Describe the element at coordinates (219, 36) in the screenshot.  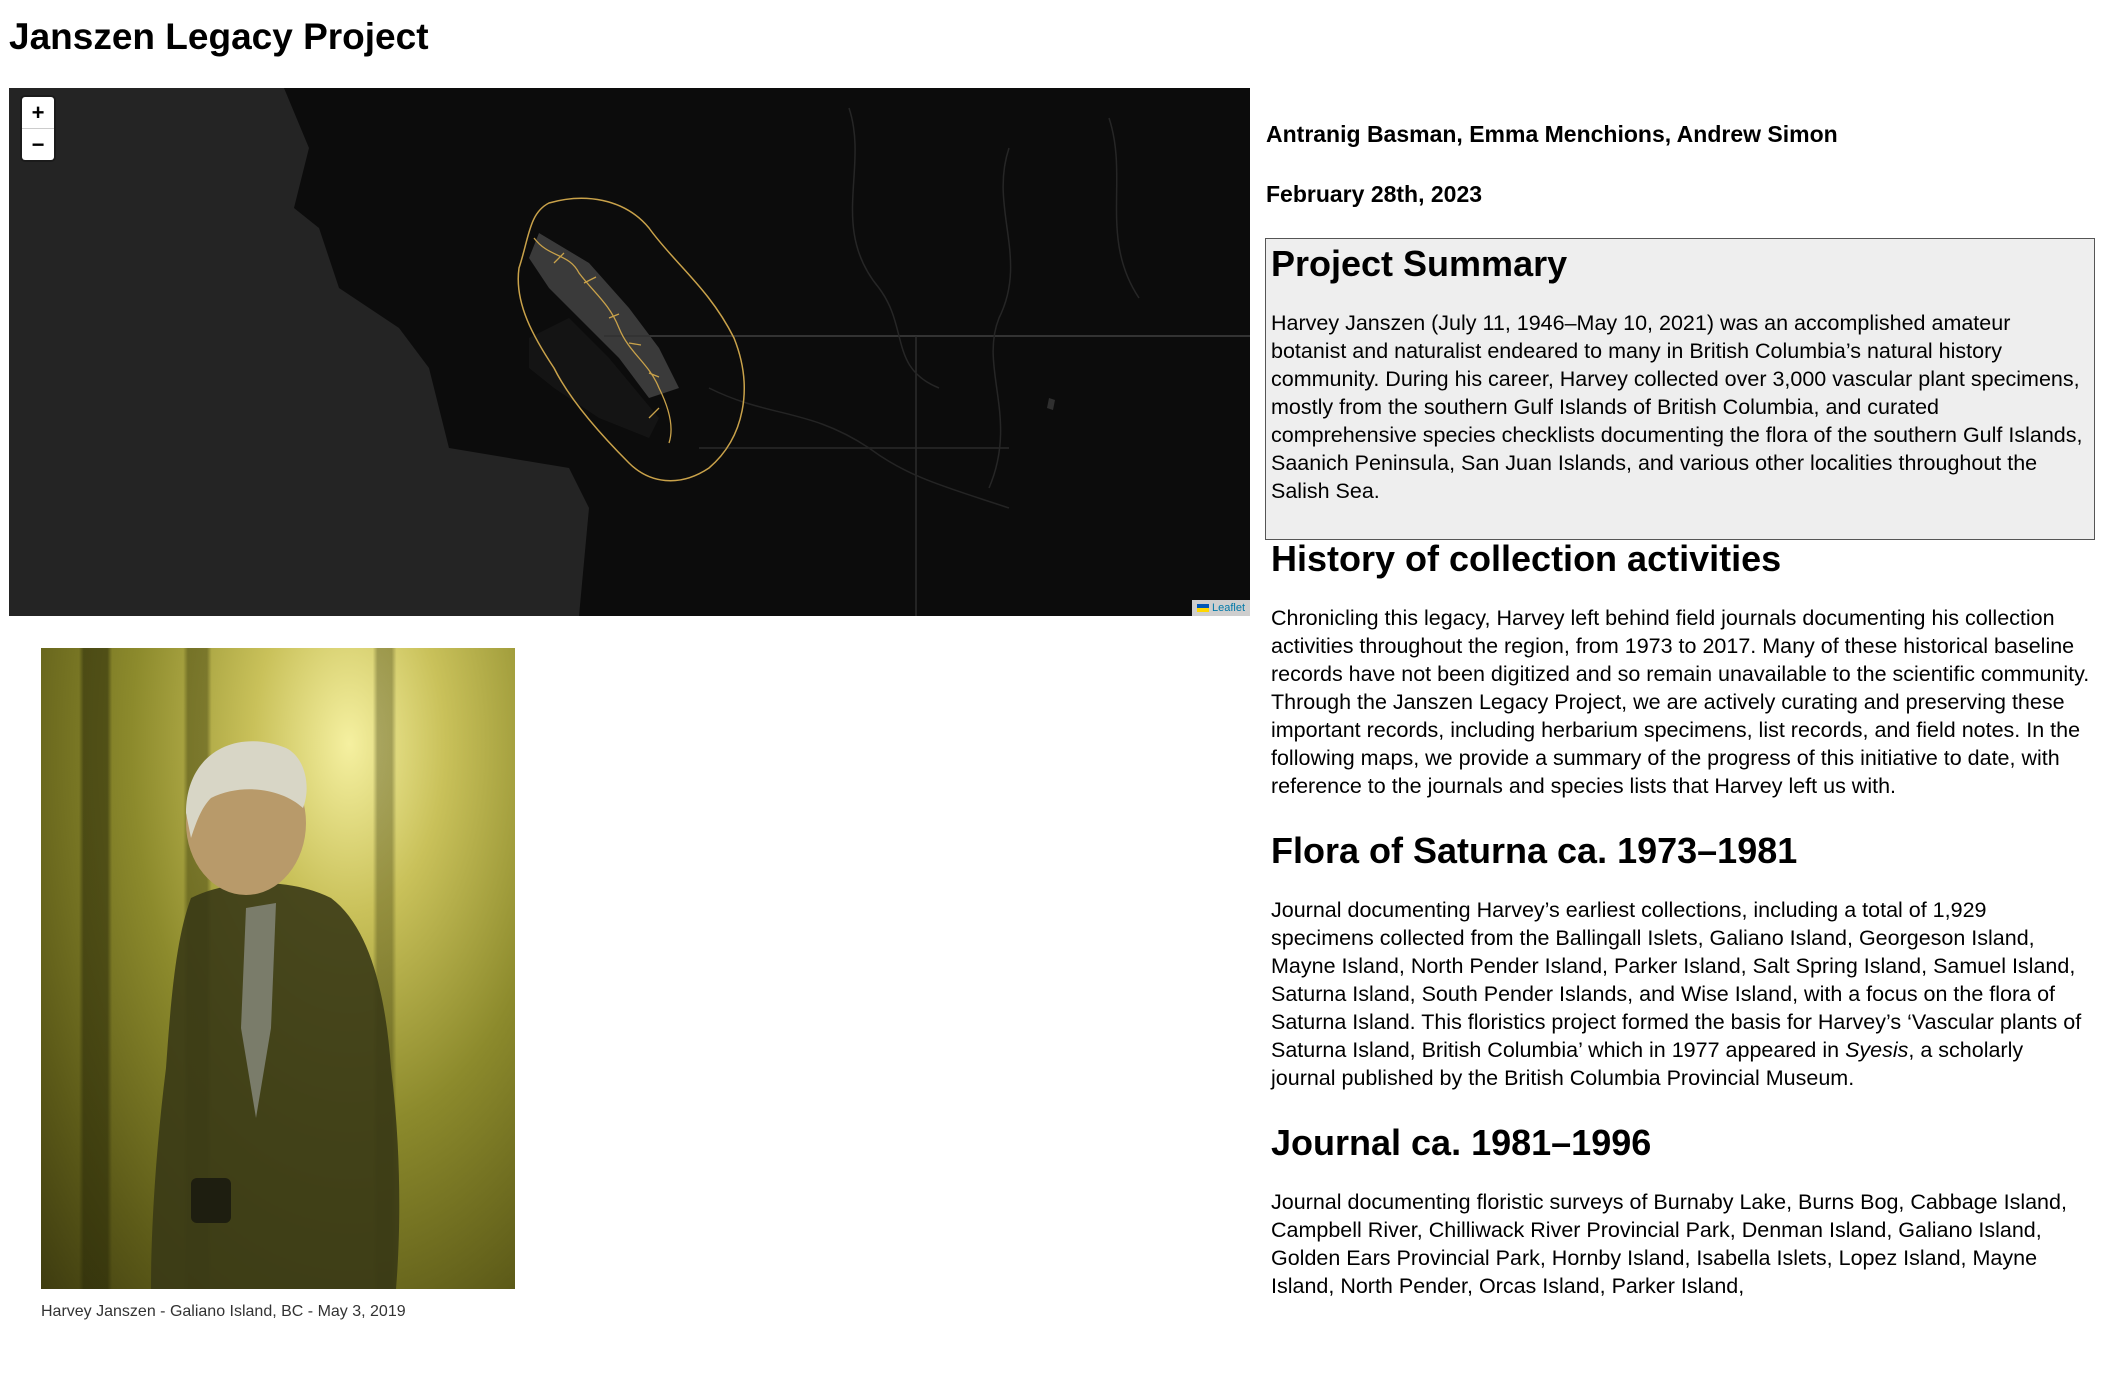
I see `page-title: Janszen Legacy Project` at that location.